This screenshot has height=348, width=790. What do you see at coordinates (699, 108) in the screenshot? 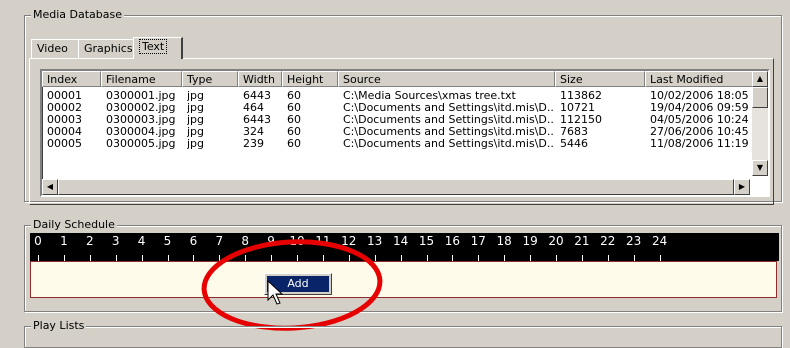
I see `table-cell: 19/04/2006 09:59` at bounding box center [699, 108].